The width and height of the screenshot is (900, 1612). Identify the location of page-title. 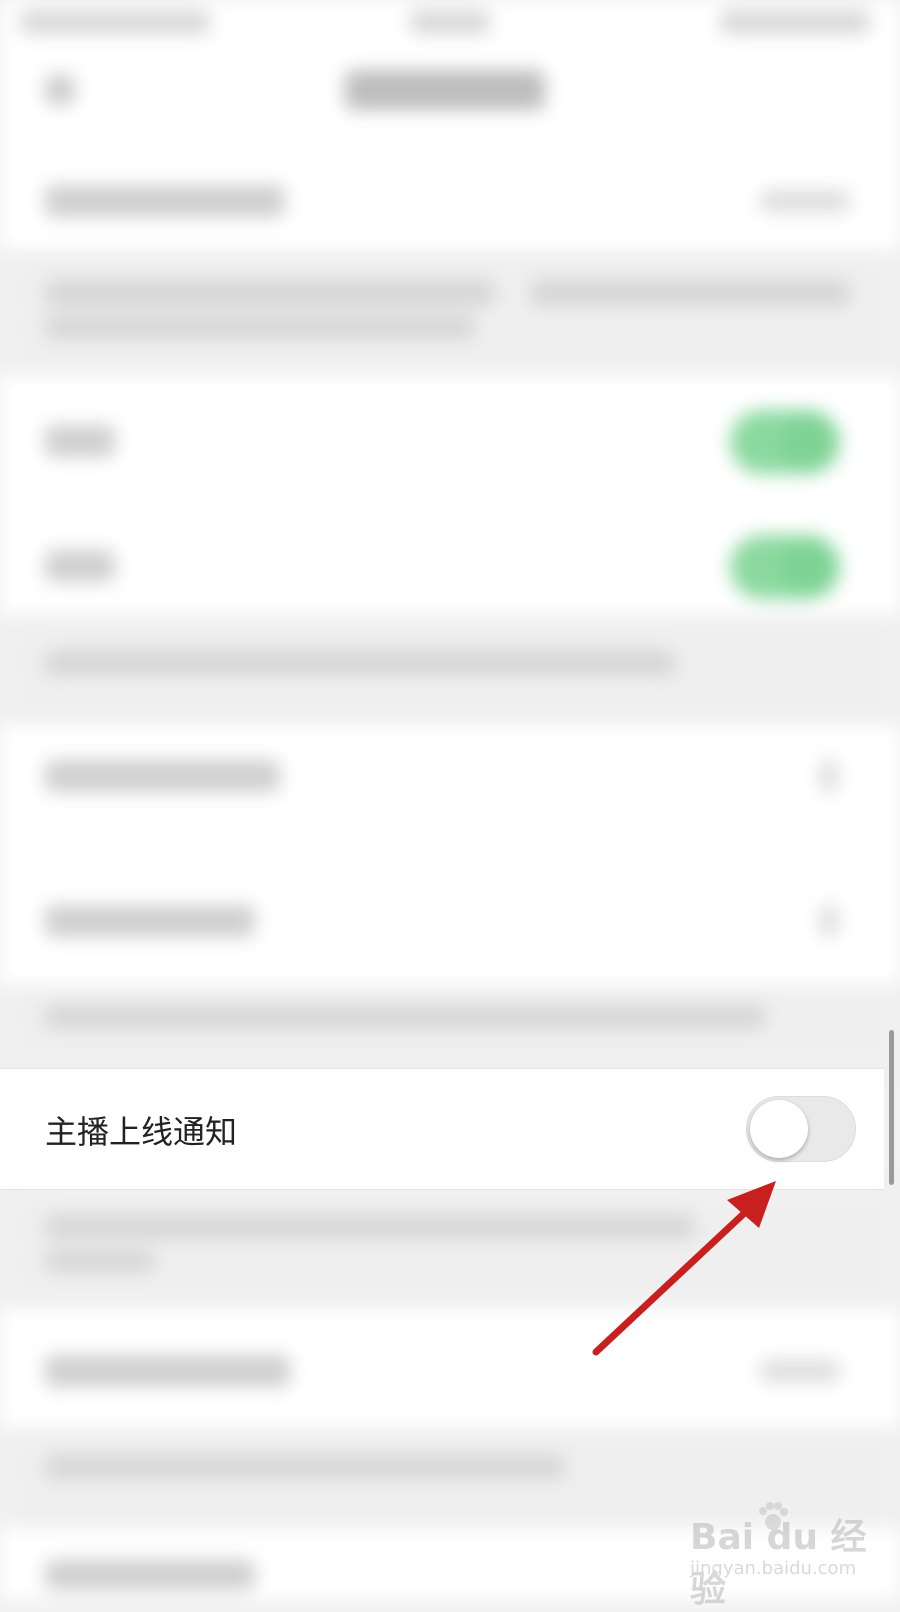
(445, 90).